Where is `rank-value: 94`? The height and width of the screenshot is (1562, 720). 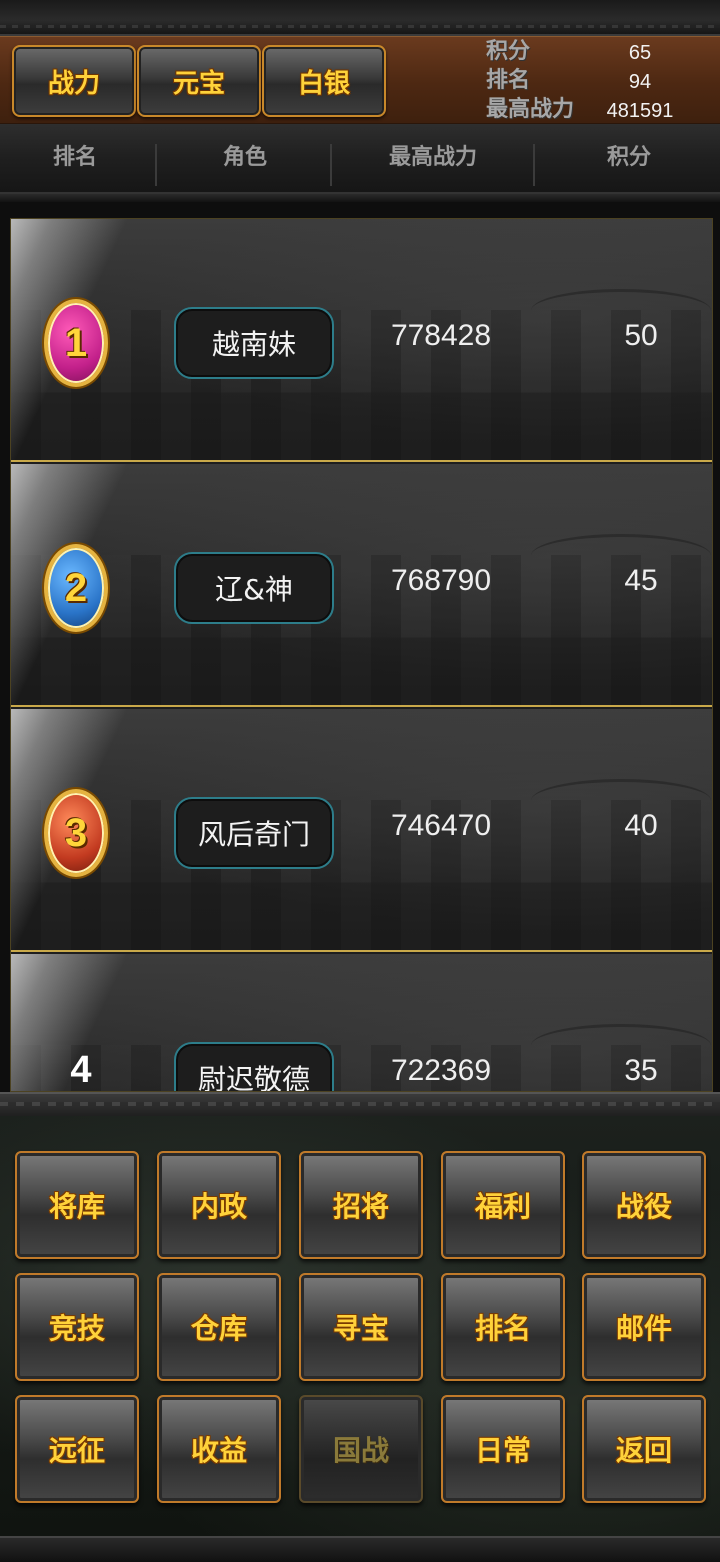 rank-value: 94 is located at coordinates (640, 82).